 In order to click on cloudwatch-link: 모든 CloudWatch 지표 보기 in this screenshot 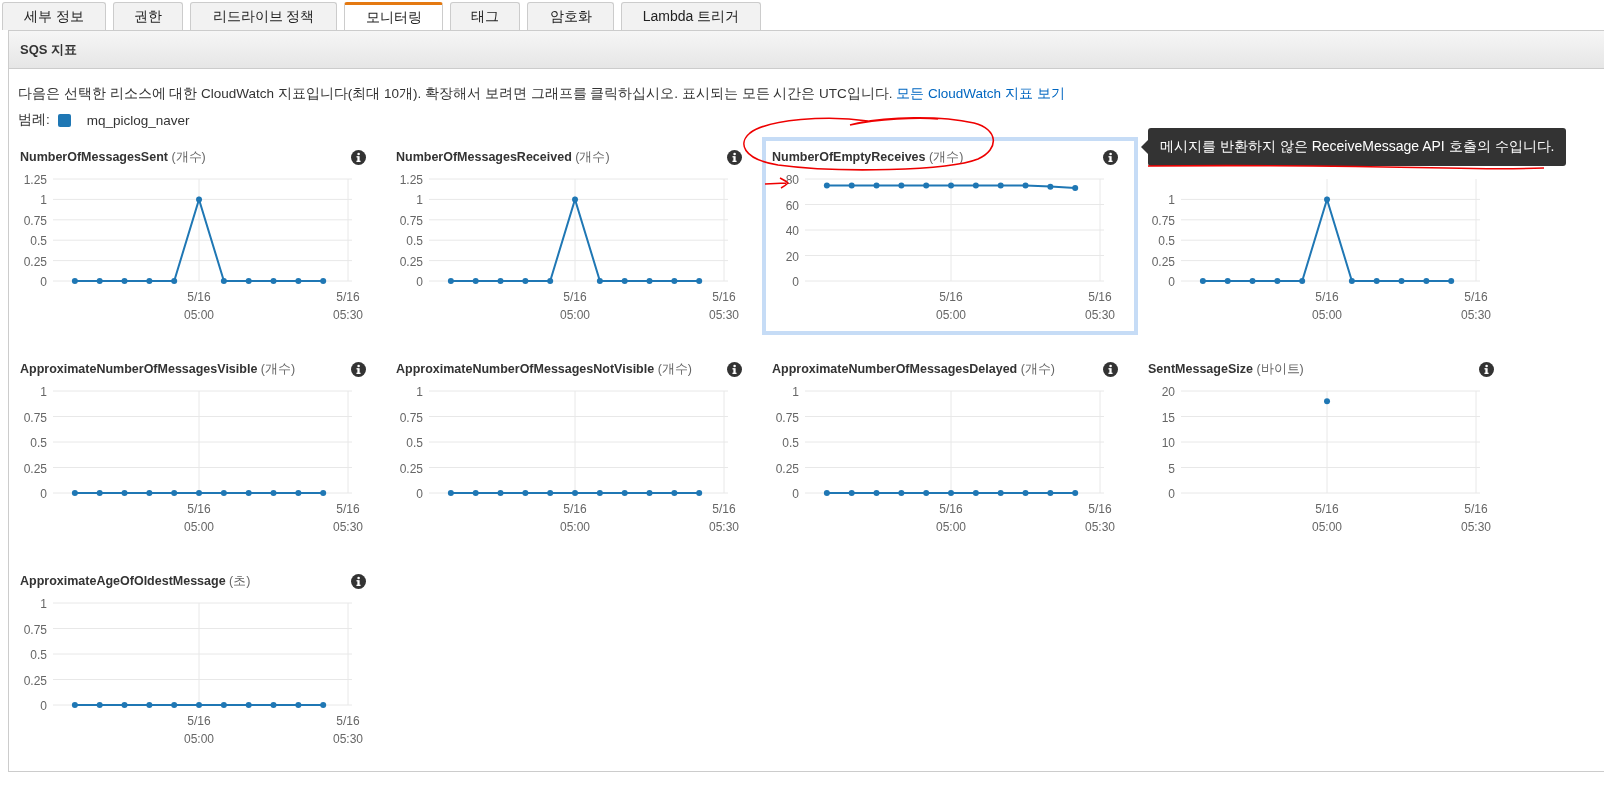, I will do `click(980, 93)`.